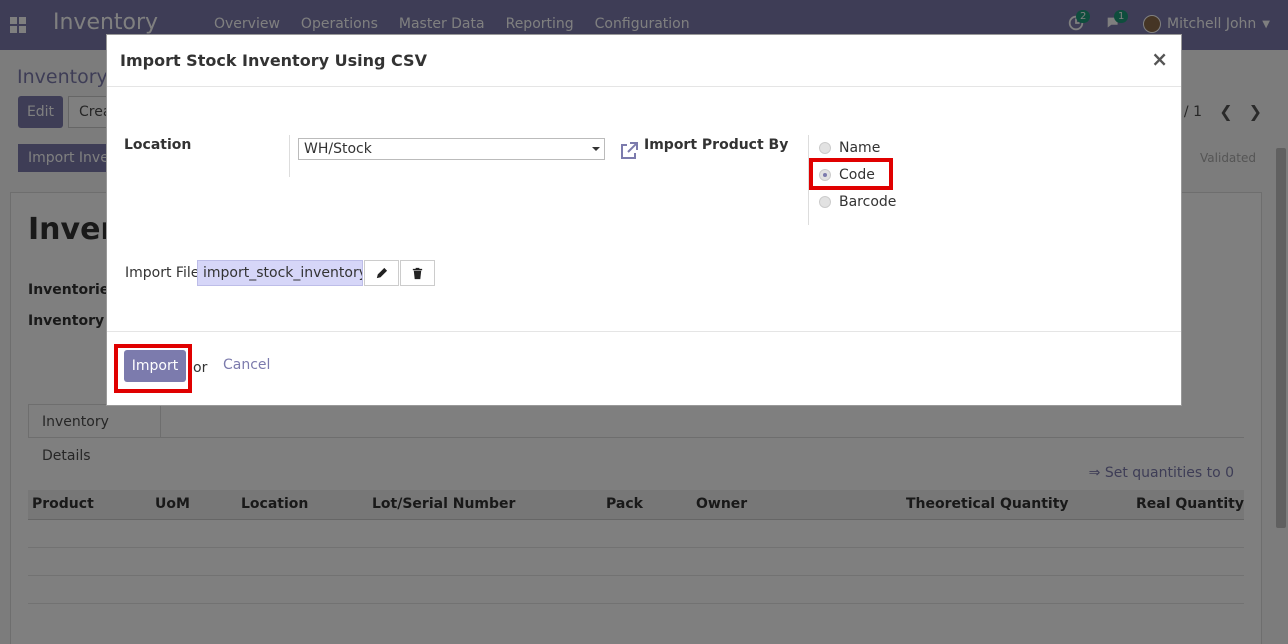 The image size is (1288, 644). What do you see at coordinates (451, 149) in the screenshot?
I see `location-select: WH/Stock` at bounding box center [451, 149].